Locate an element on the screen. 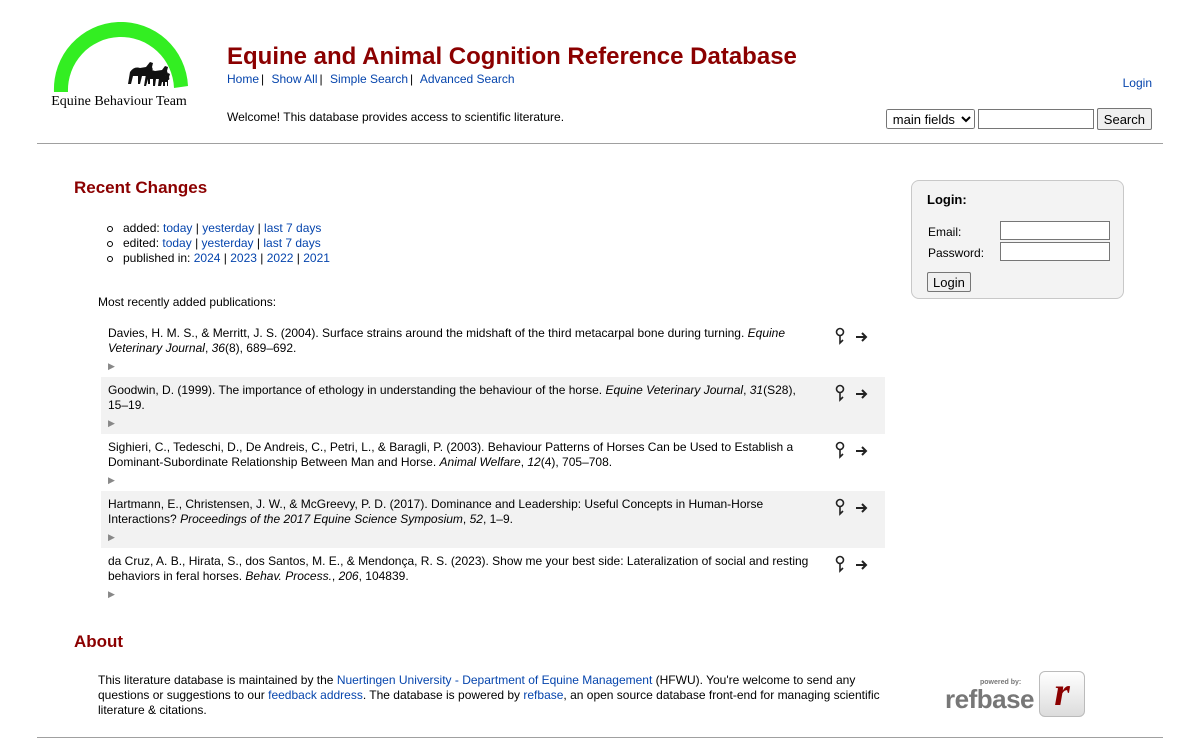 This screenshot has height=740, width=1200. login-button: Login is located at coordinates (949, 282).